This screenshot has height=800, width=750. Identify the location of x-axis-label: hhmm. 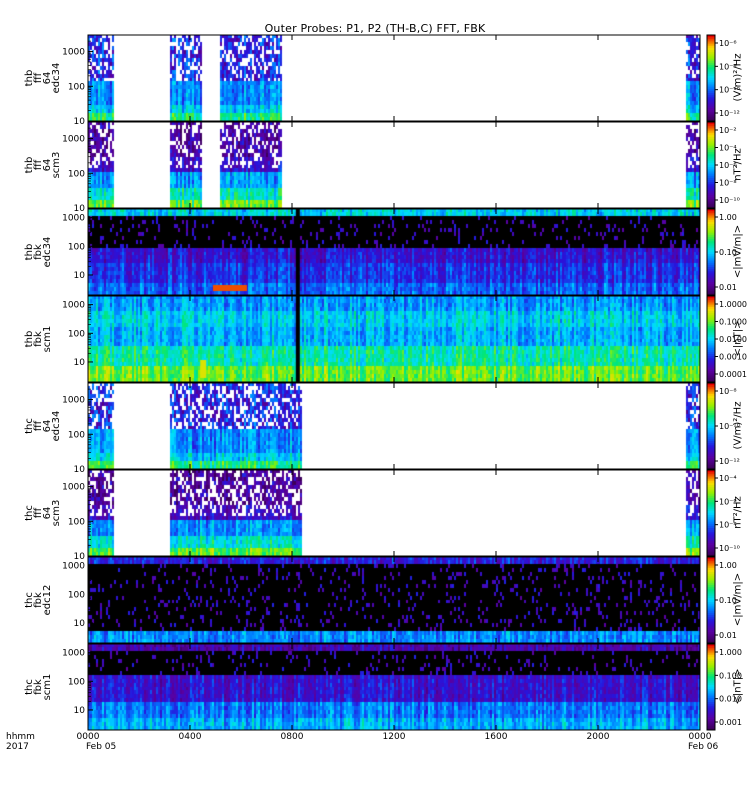
(20, 737).